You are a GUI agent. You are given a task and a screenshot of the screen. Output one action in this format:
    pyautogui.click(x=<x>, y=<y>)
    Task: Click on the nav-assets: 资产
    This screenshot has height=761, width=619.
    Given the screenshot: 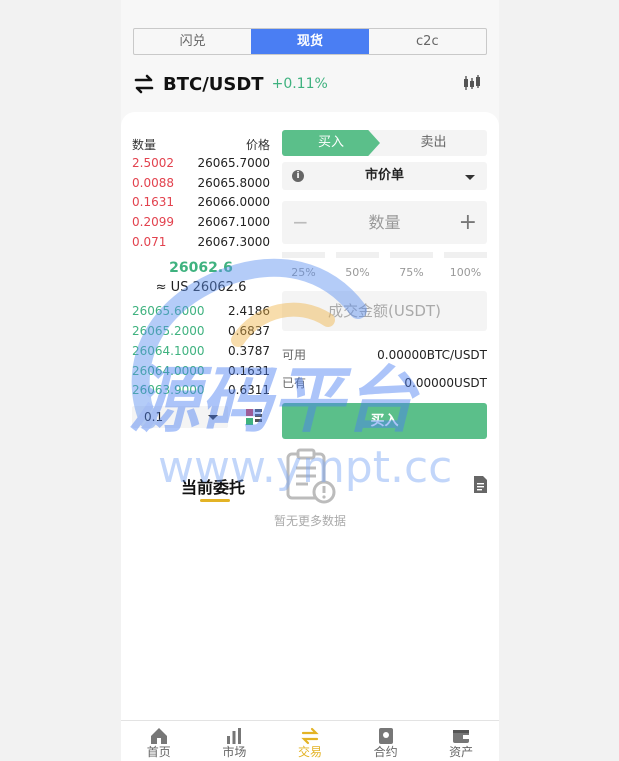 What is the action you would take?
    pyautogui.click(x=461, y=741)
    